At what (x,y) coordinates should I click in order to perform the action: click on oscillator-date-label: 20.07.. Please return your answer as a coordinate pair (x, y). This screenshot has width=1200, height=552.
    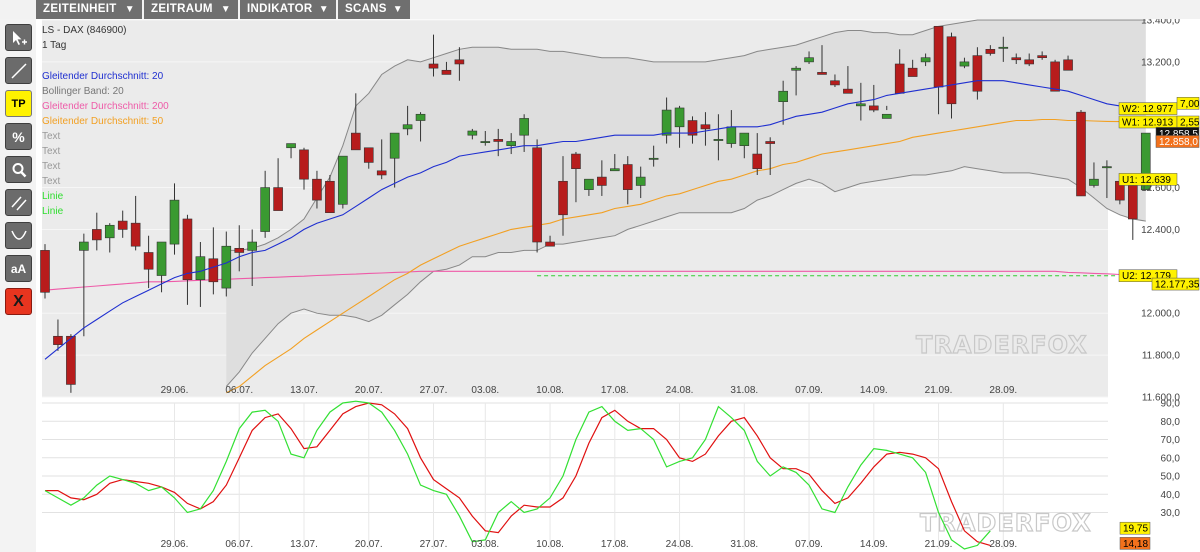
    Looking at the image, I should click on (369, 544).